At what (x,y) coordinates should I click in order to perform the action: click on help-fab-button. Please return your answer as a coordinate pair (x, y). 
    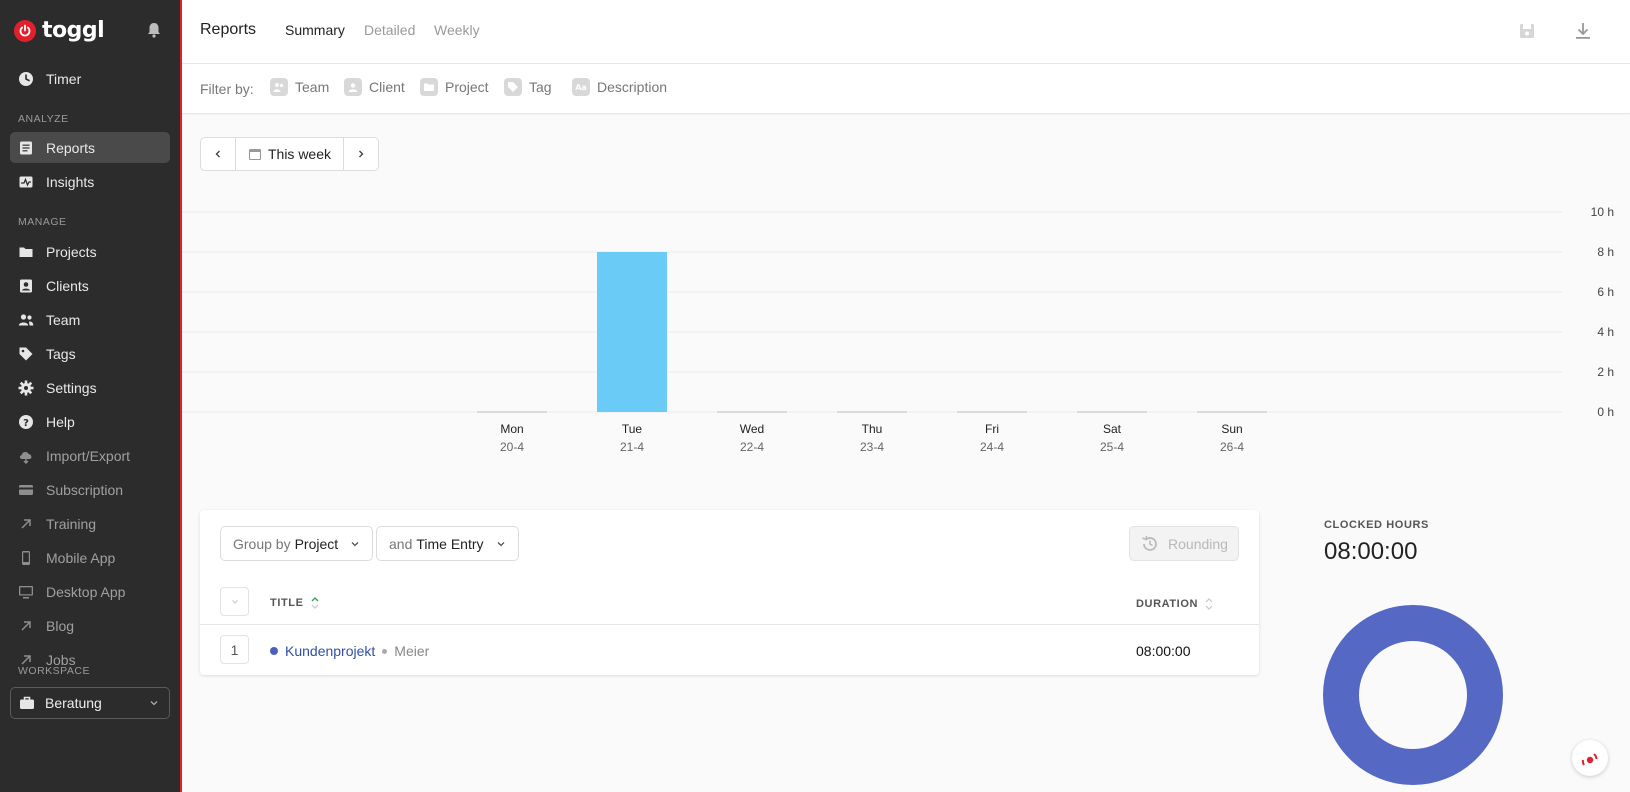
    Looking at the image, I should click on (1590, 758).